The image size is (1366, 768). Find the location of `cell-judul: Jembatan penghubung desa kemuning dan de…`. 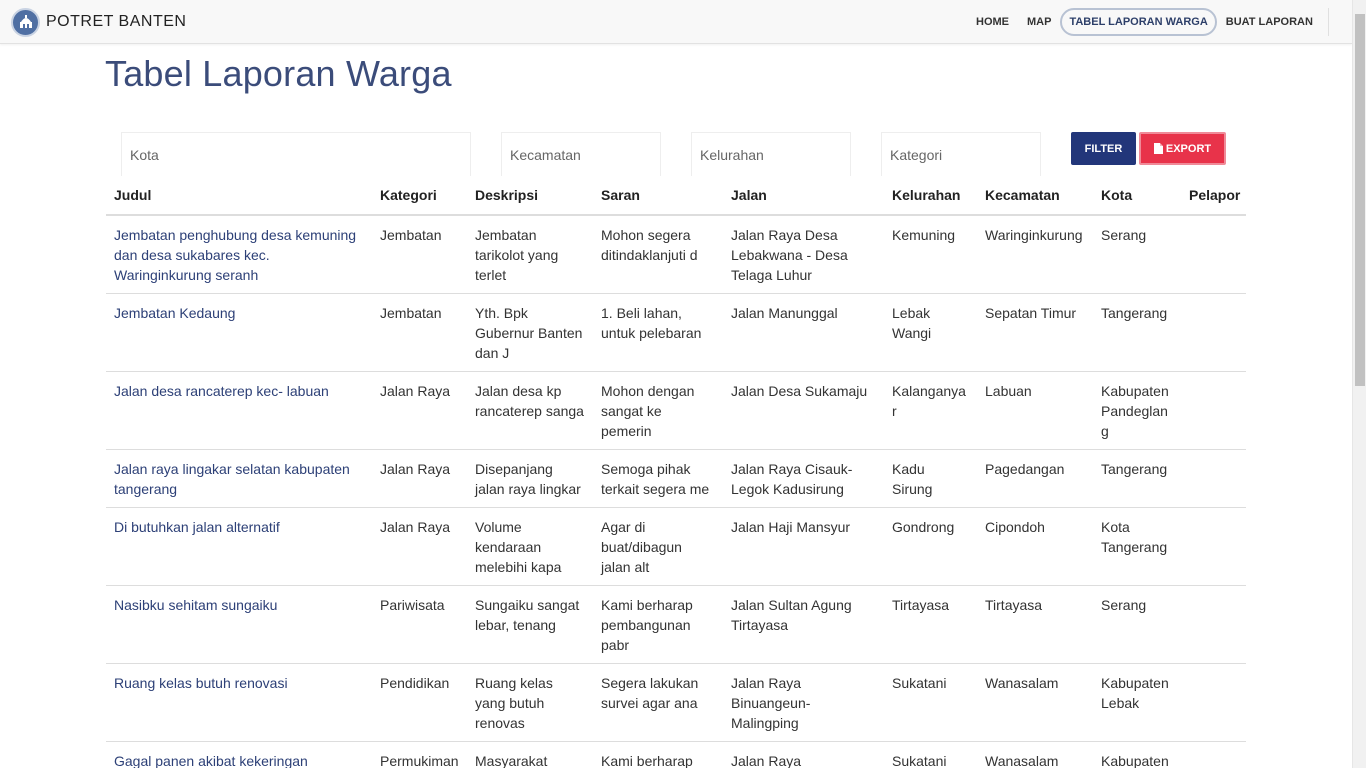

cell-judul: Jembatan penghubung desa kemuning dan de… is located at coordinates (239, 254).